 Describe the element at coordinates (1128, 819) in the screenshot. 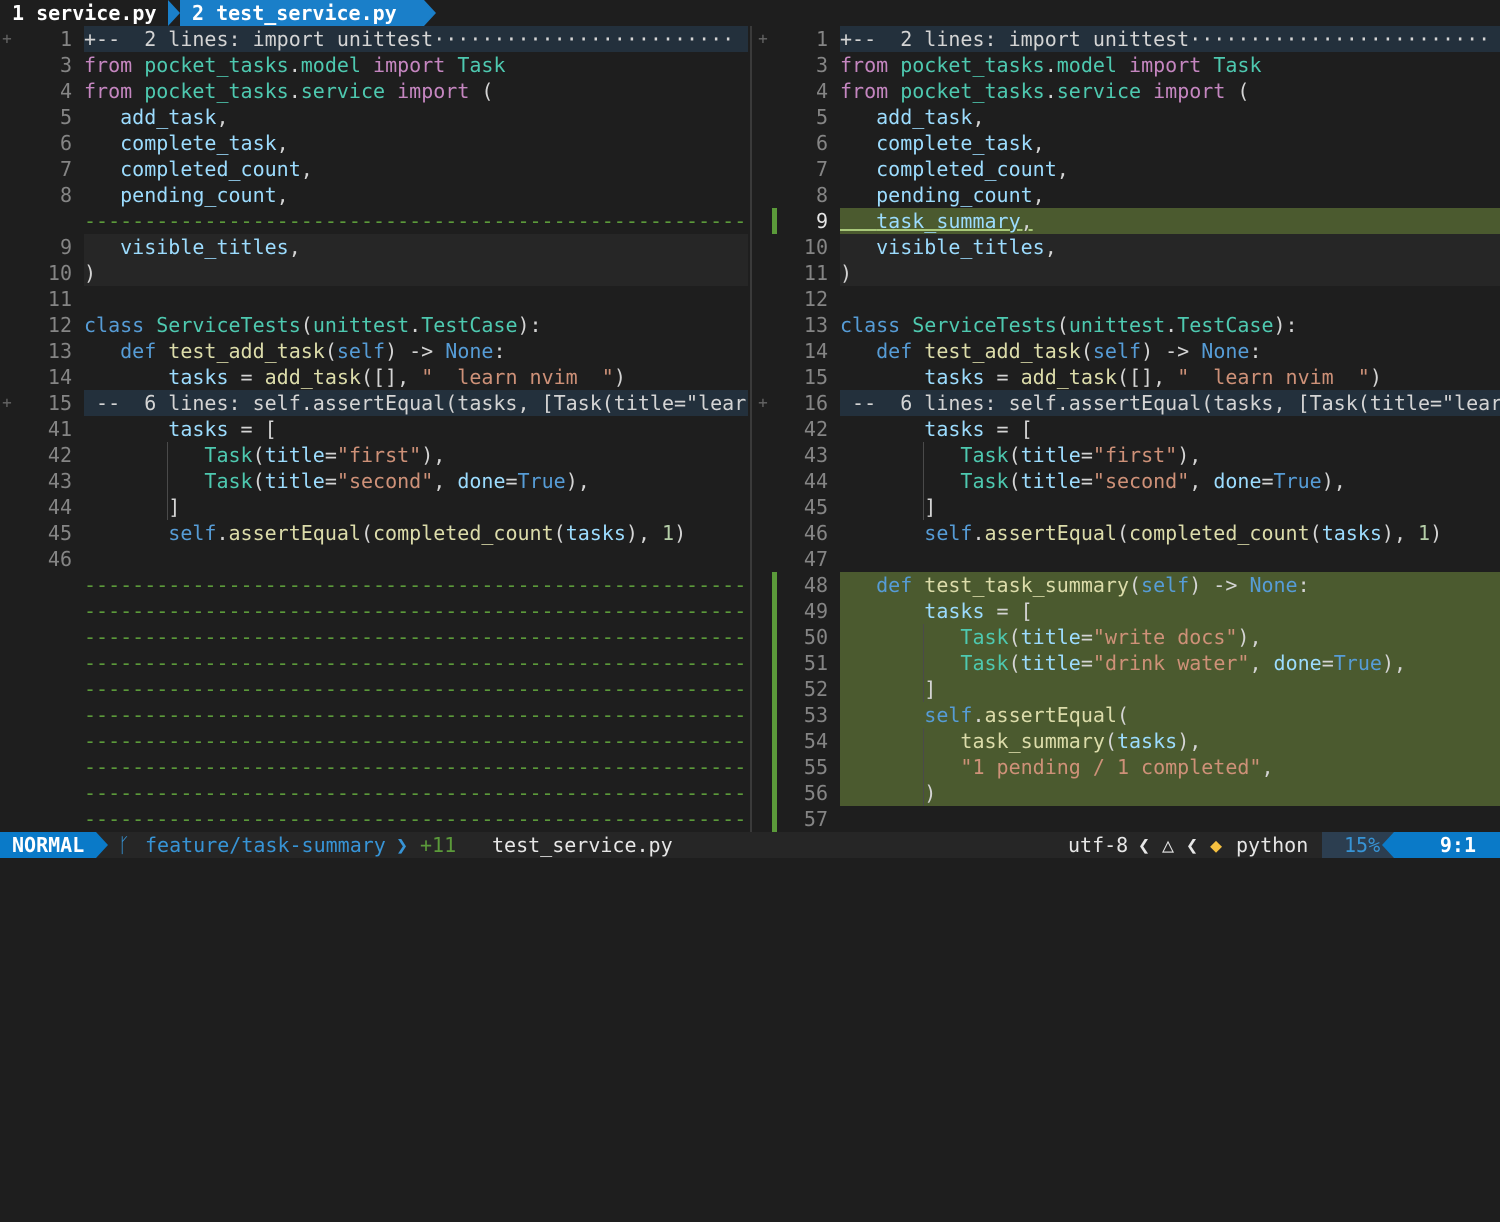

I see `code-line: 57` at that location.